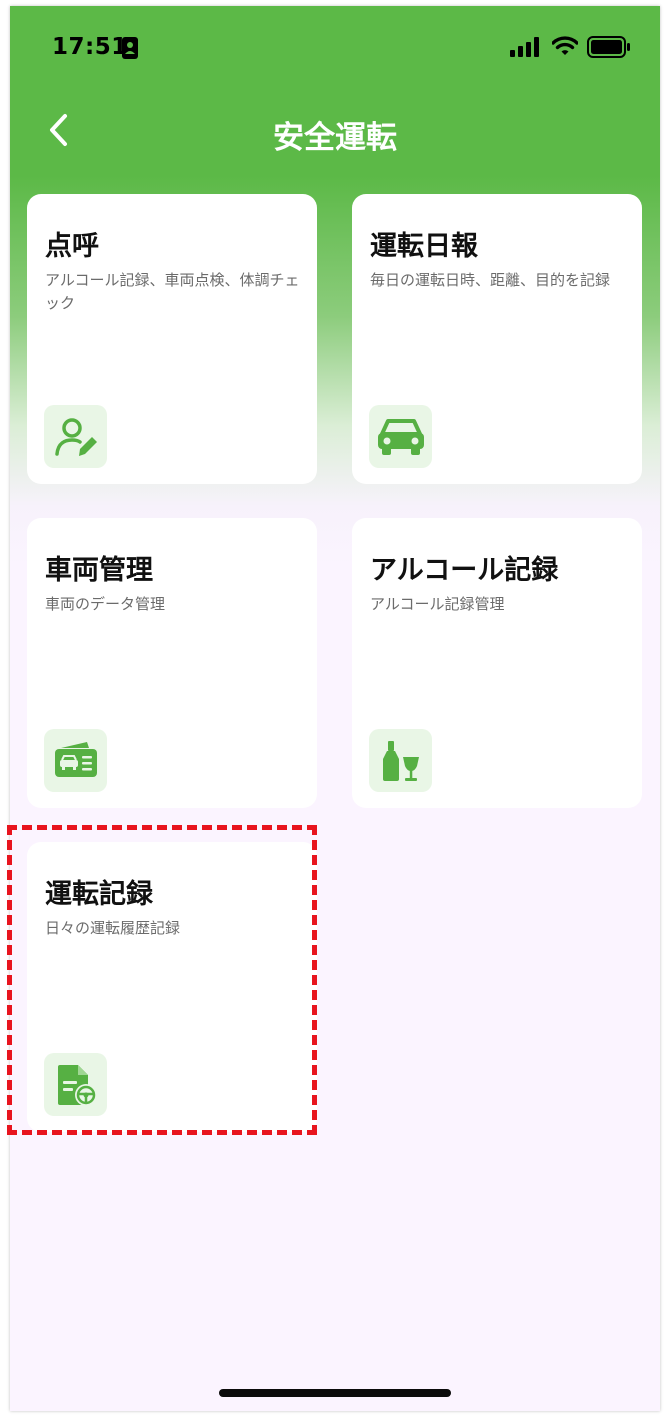  Describe the element at coordinates (424, 246) in the screenshot. I see `card-title: 運転日報` at that location.